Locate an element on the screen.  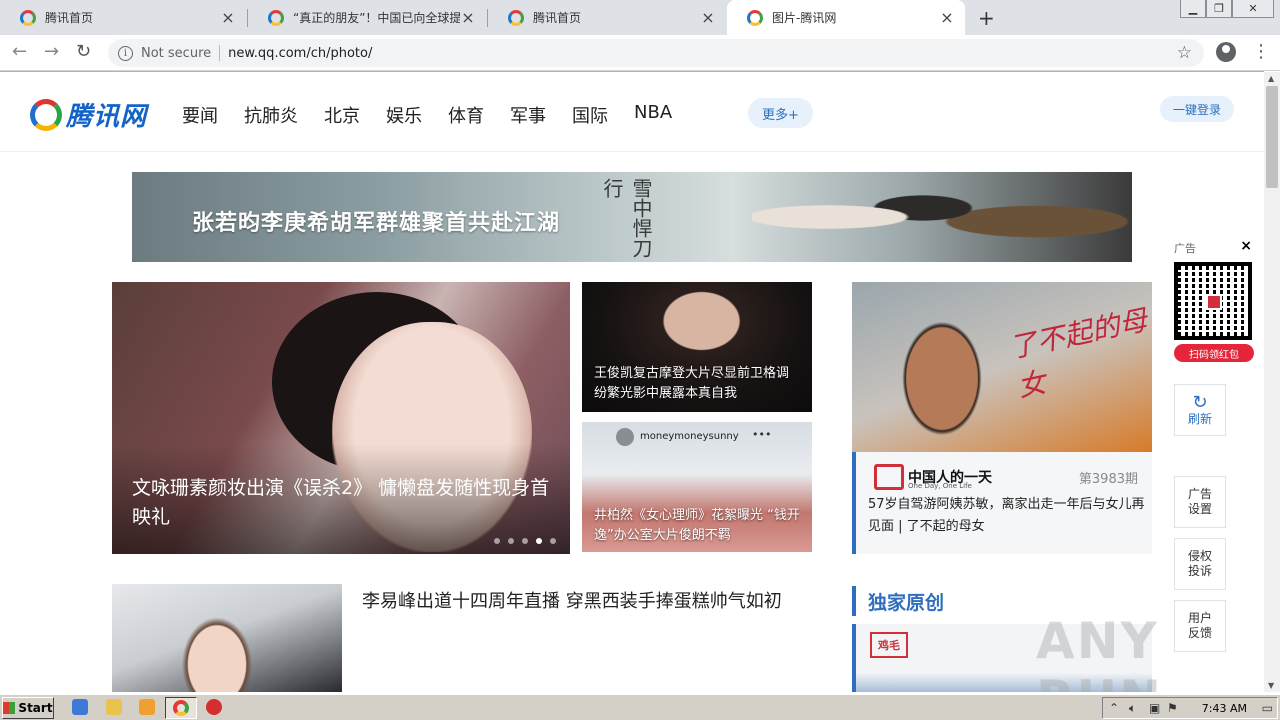
ad-settings-button: 广告设置 is located at coordinates (1200, 502).